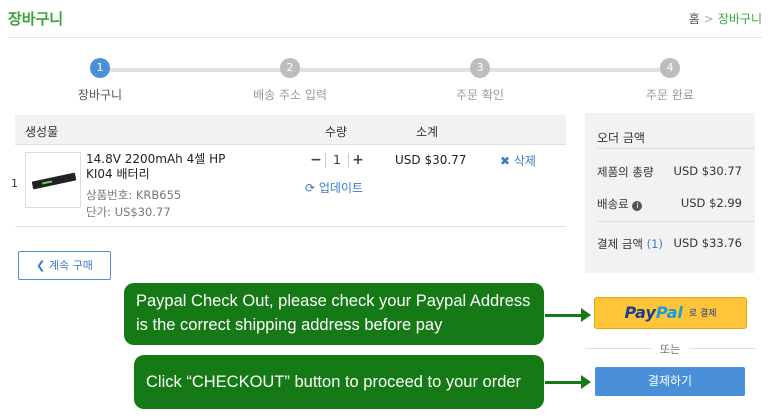 Image resolution: width=770 pixels, height=420 pixels. Describe the element at coordinates (654, 244) in the screenshot. I see `total-count: (1)` at that location.